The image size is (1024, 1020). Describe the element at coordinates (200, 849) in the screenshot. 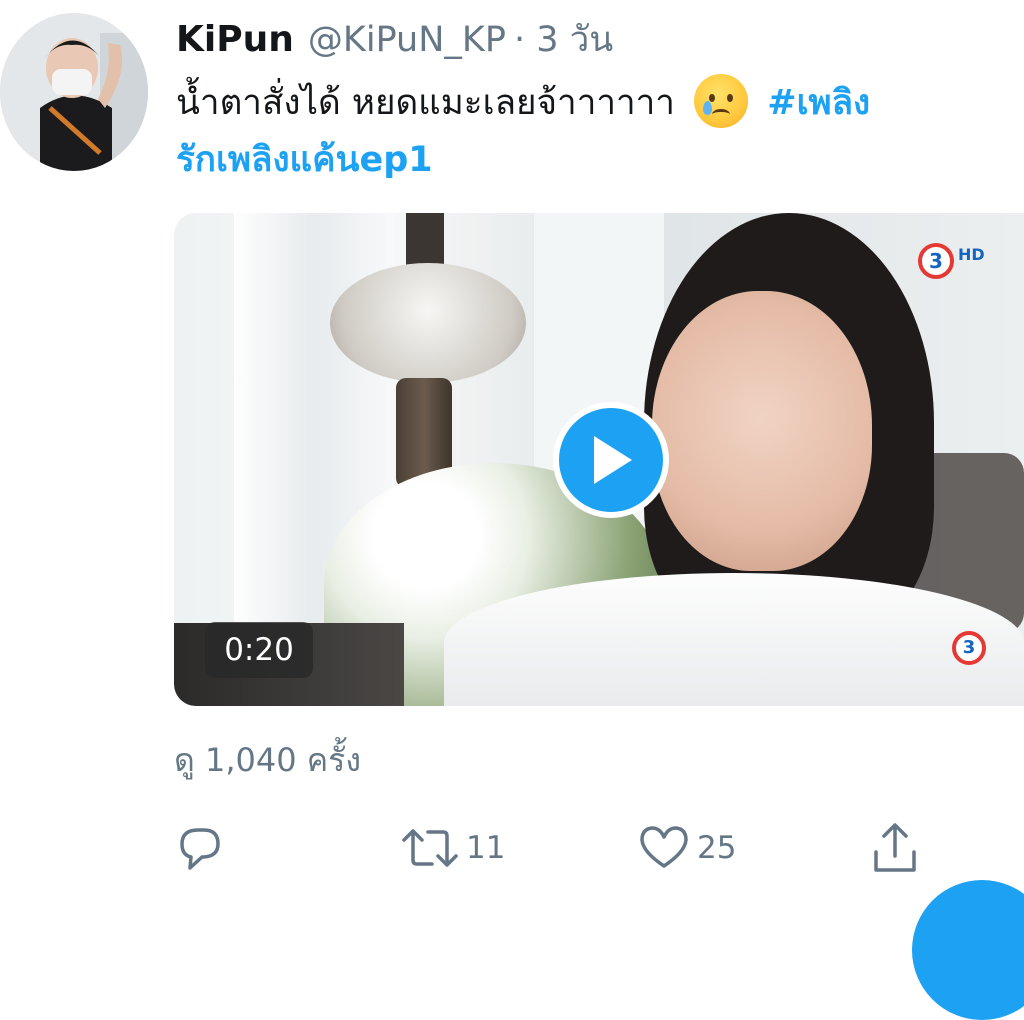

I see `reply-icon` at that location.